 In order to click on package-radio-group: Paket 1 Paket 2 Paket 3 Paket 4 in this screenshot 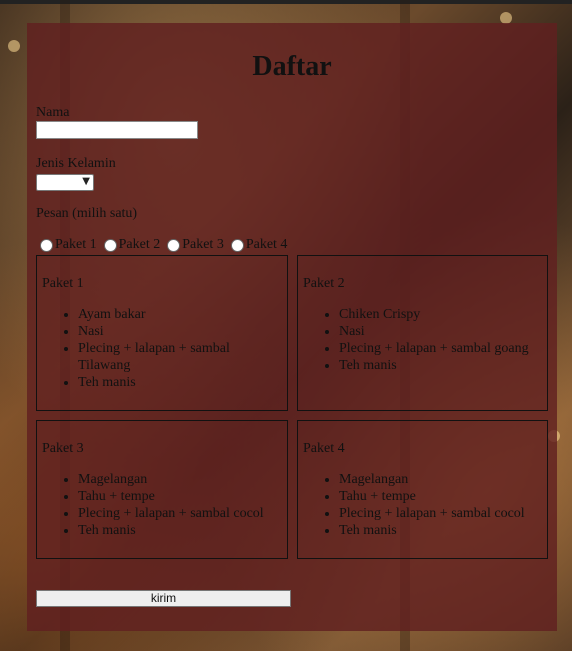, I will do `click(167, 245)`.